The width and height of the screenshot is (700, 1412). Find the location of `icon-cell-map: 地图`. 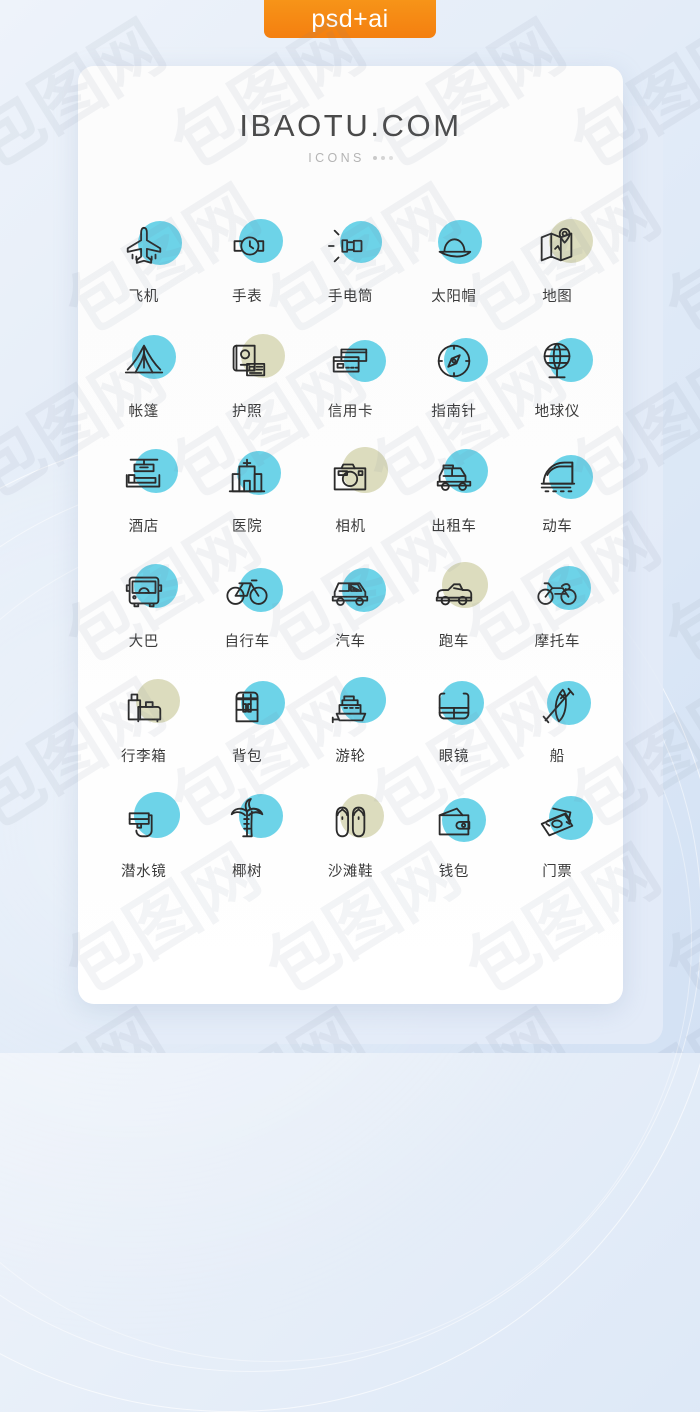

icon-cell-map: 地图 is located at coordinates (557, 272).